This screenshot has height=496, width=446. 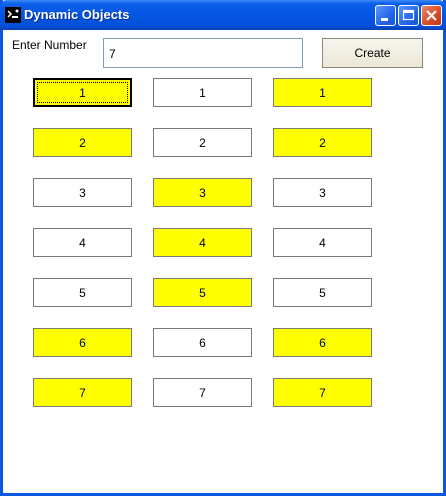 I want to click on grid-button-r5-c3: 5, so click(x=322, y=292).